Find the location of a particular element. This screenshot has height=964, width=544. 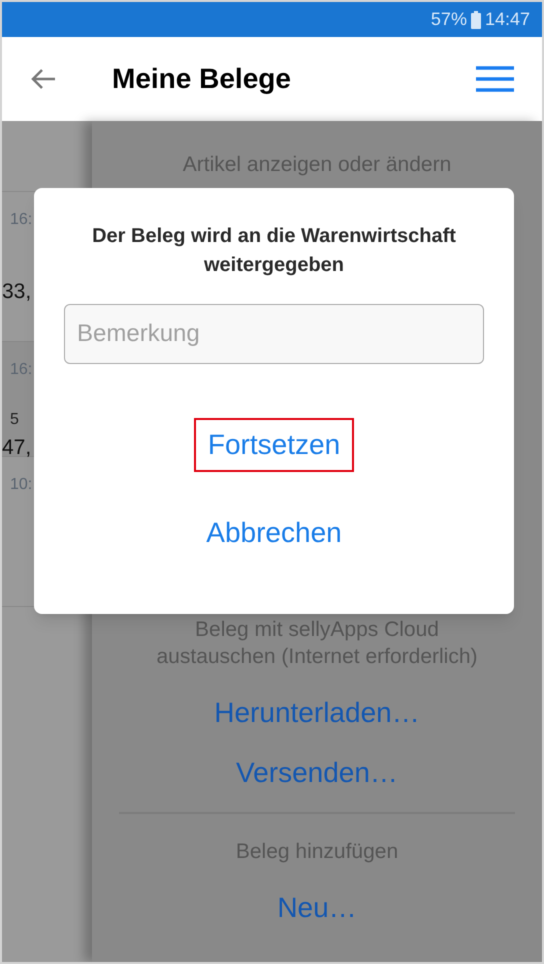

receipt-time: 16: is located at coordinates (21, 220).